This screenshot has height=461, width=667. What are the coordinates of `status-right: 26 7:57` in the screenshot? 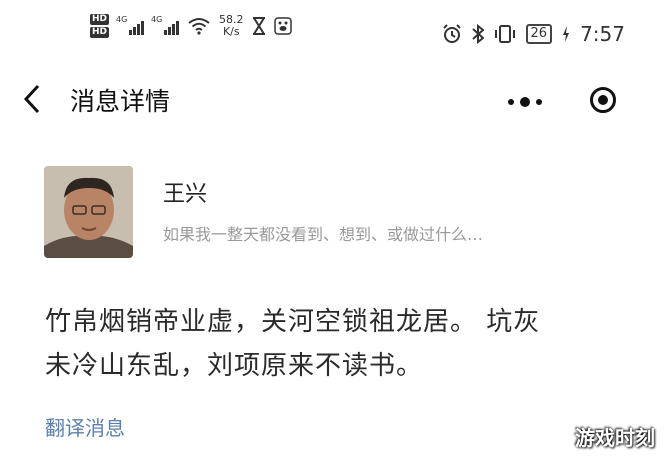 It's located at (533, 34).